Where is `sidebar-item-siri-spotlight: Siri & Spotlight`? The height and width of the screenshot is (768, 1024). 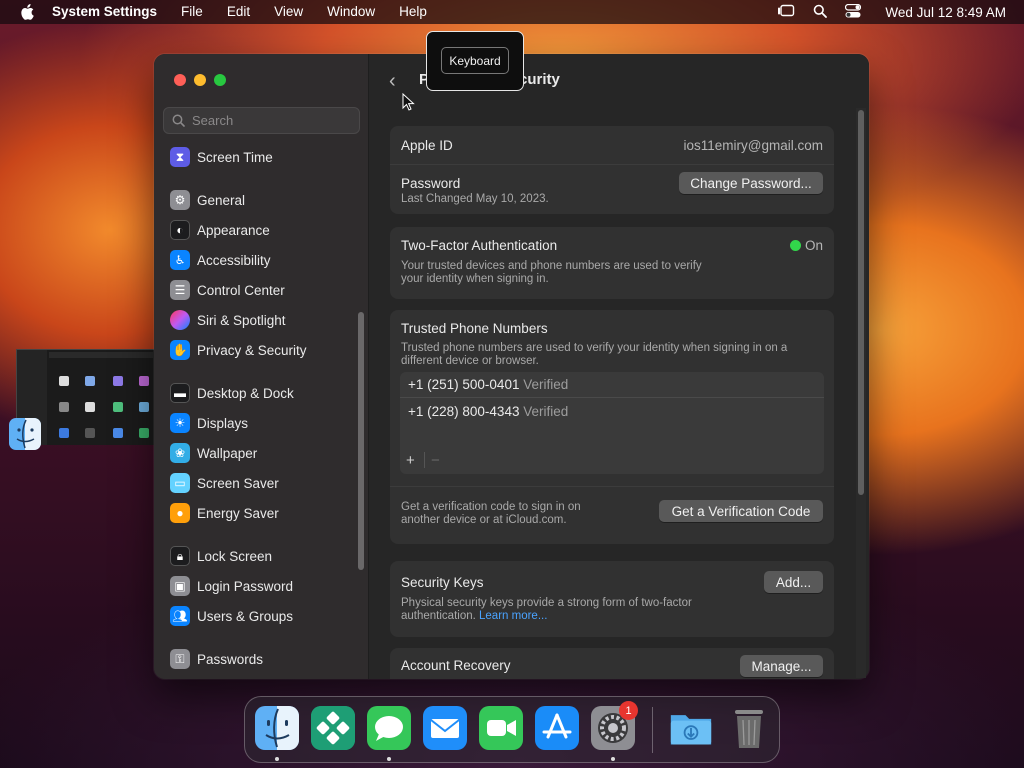
sidebar-item-siri-spotlight: Siri & Spotlight is located at coordinates (228, 320).